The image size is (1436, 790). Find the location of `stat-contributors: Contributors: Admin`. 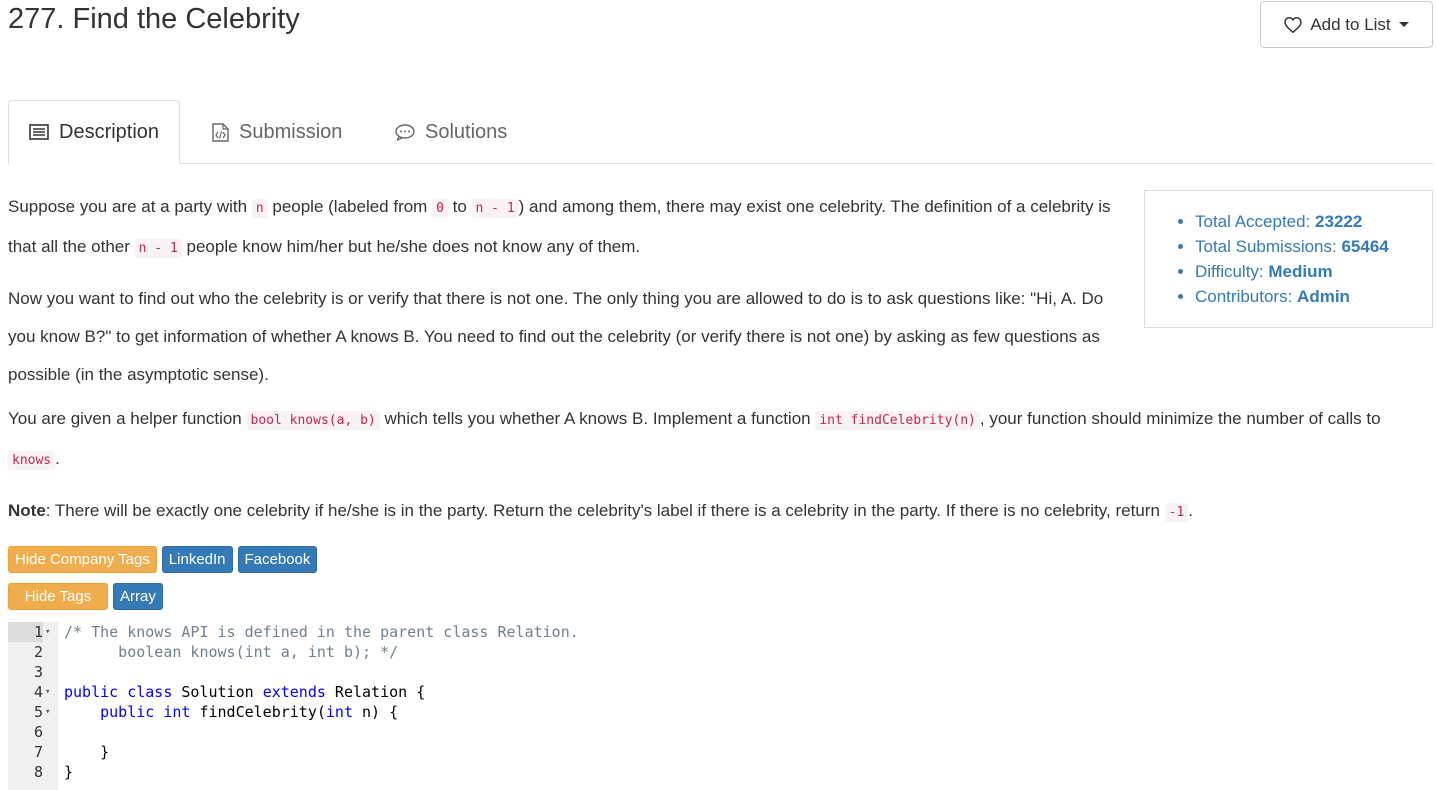

stat-contributors: Contributors: Admin is located at coordinates (1313, 296).